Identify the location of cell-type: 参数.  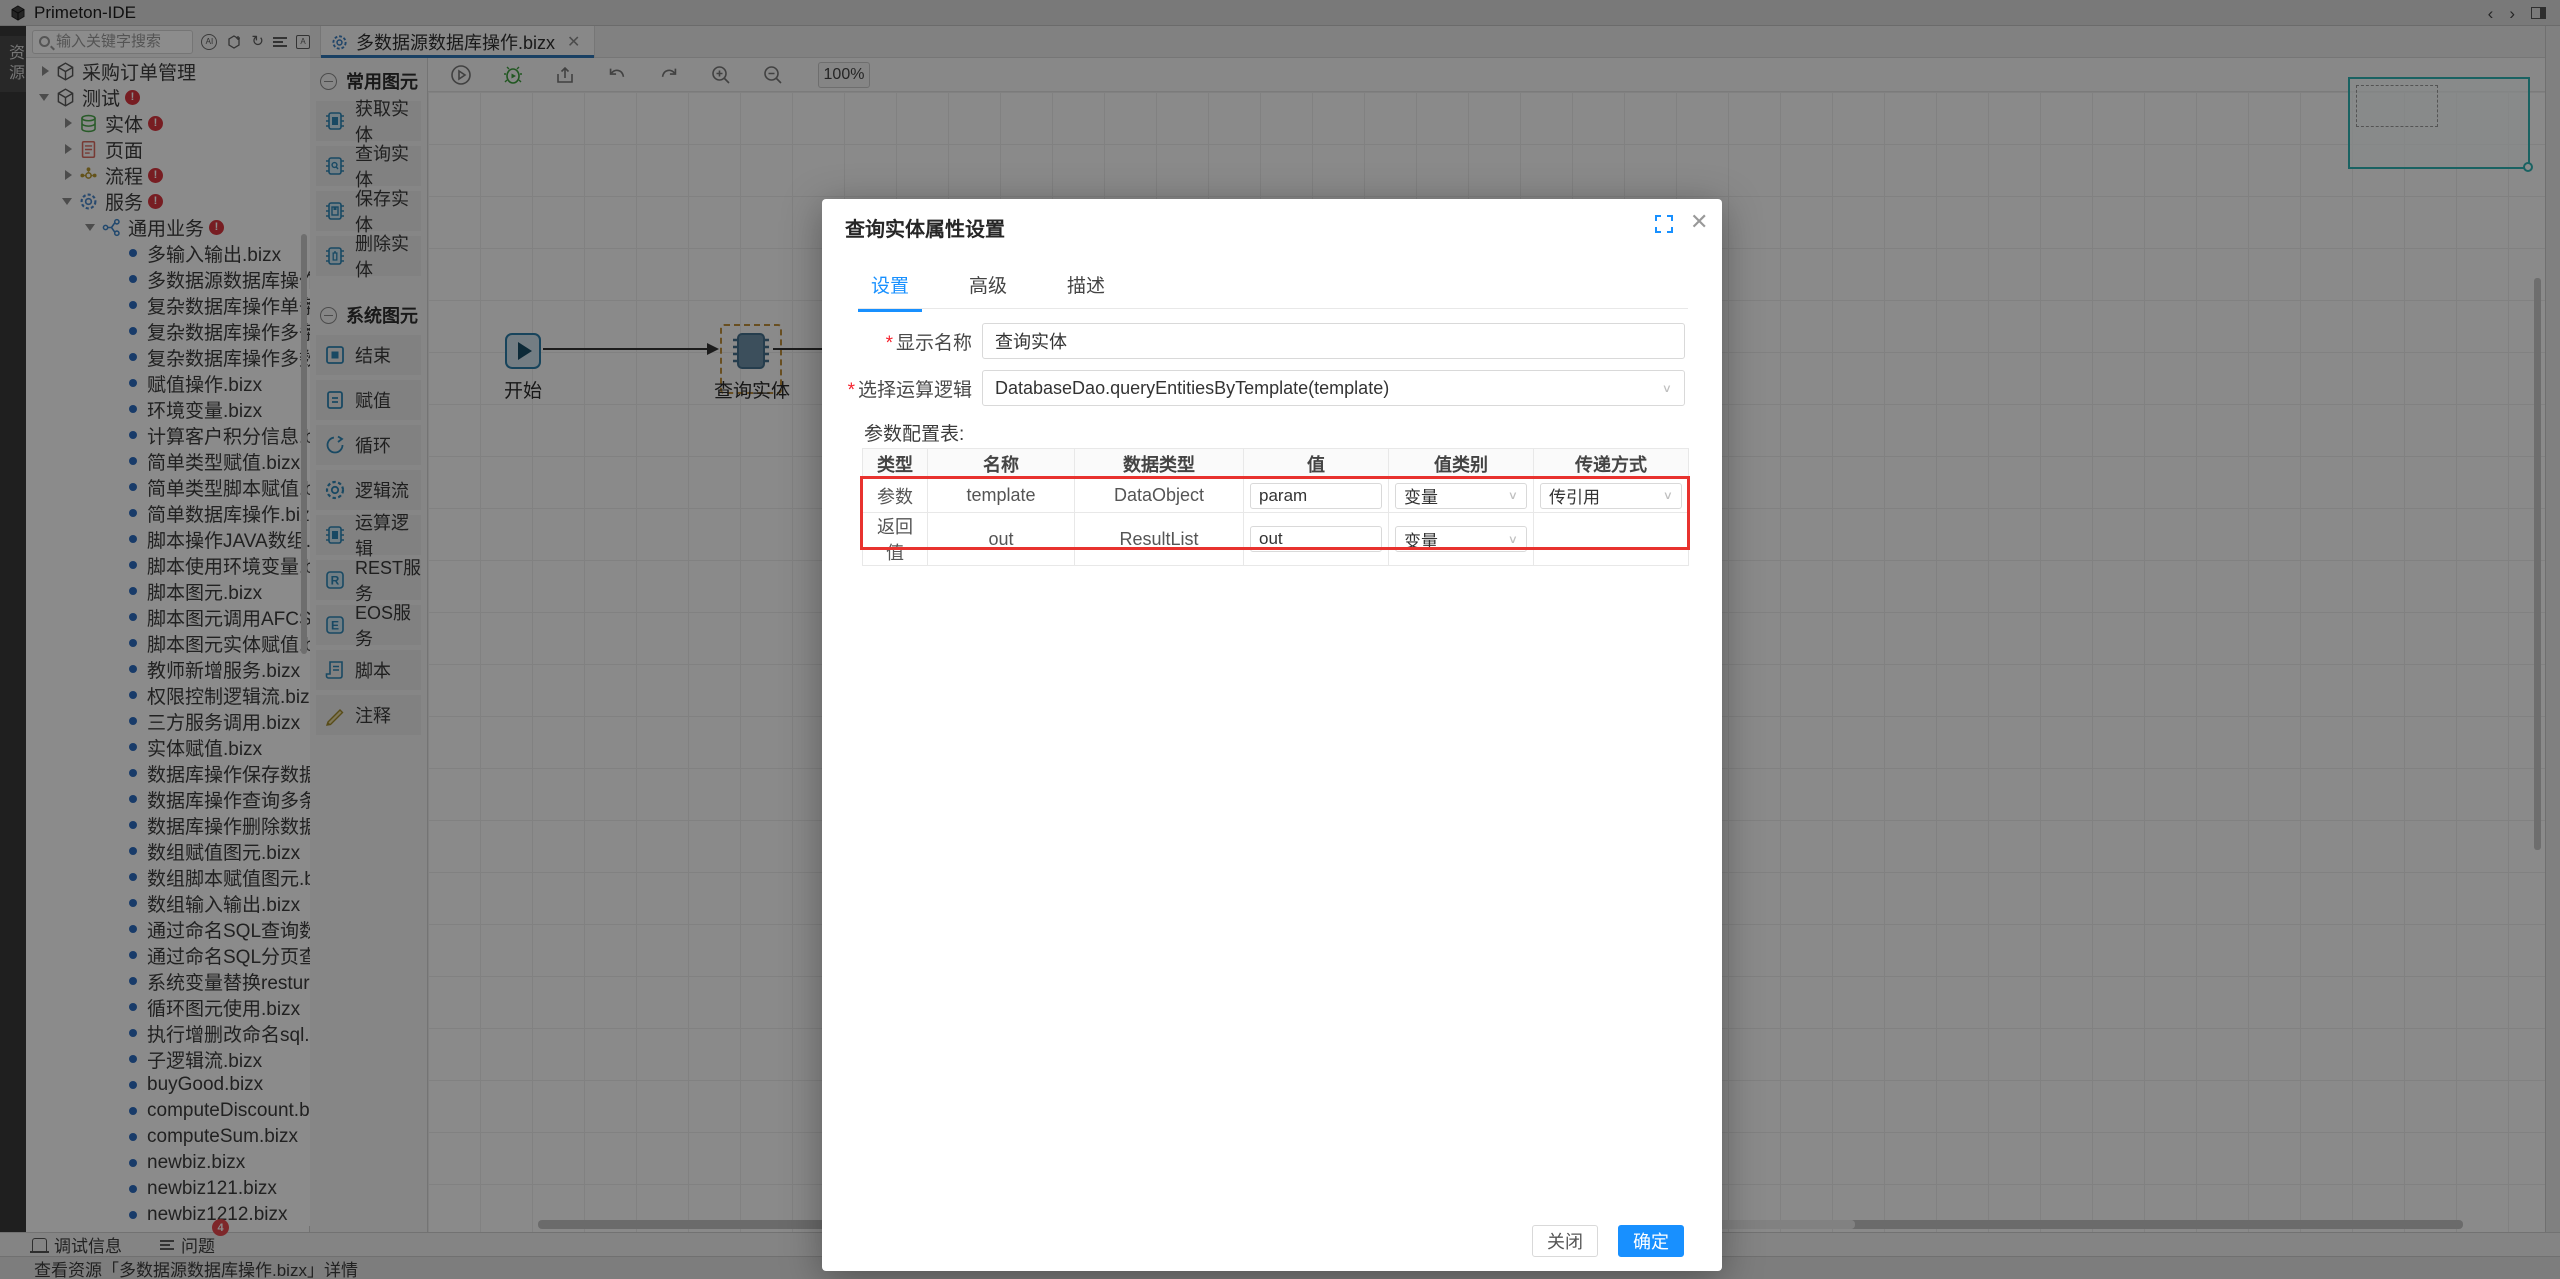
(895, 495).